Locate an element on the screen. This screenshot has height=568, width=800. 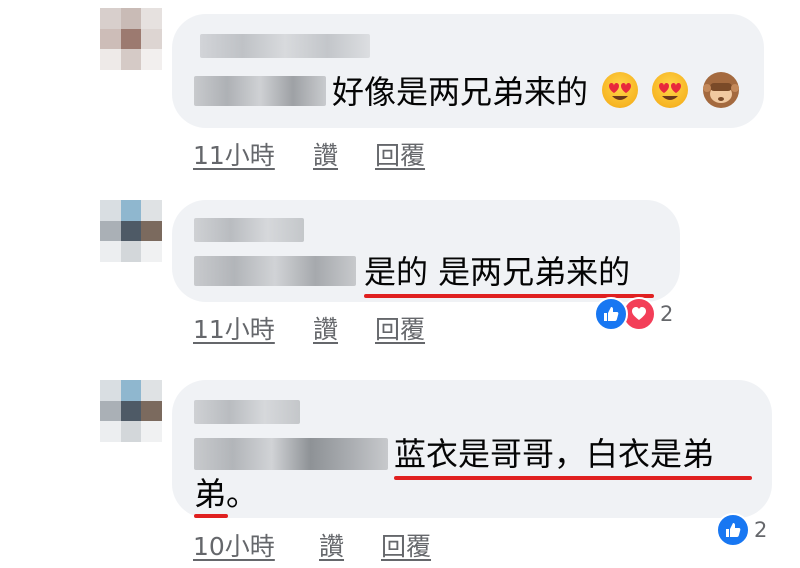
comment-text: 好像是两兄弟来的 is located at coordinates (535, 92).